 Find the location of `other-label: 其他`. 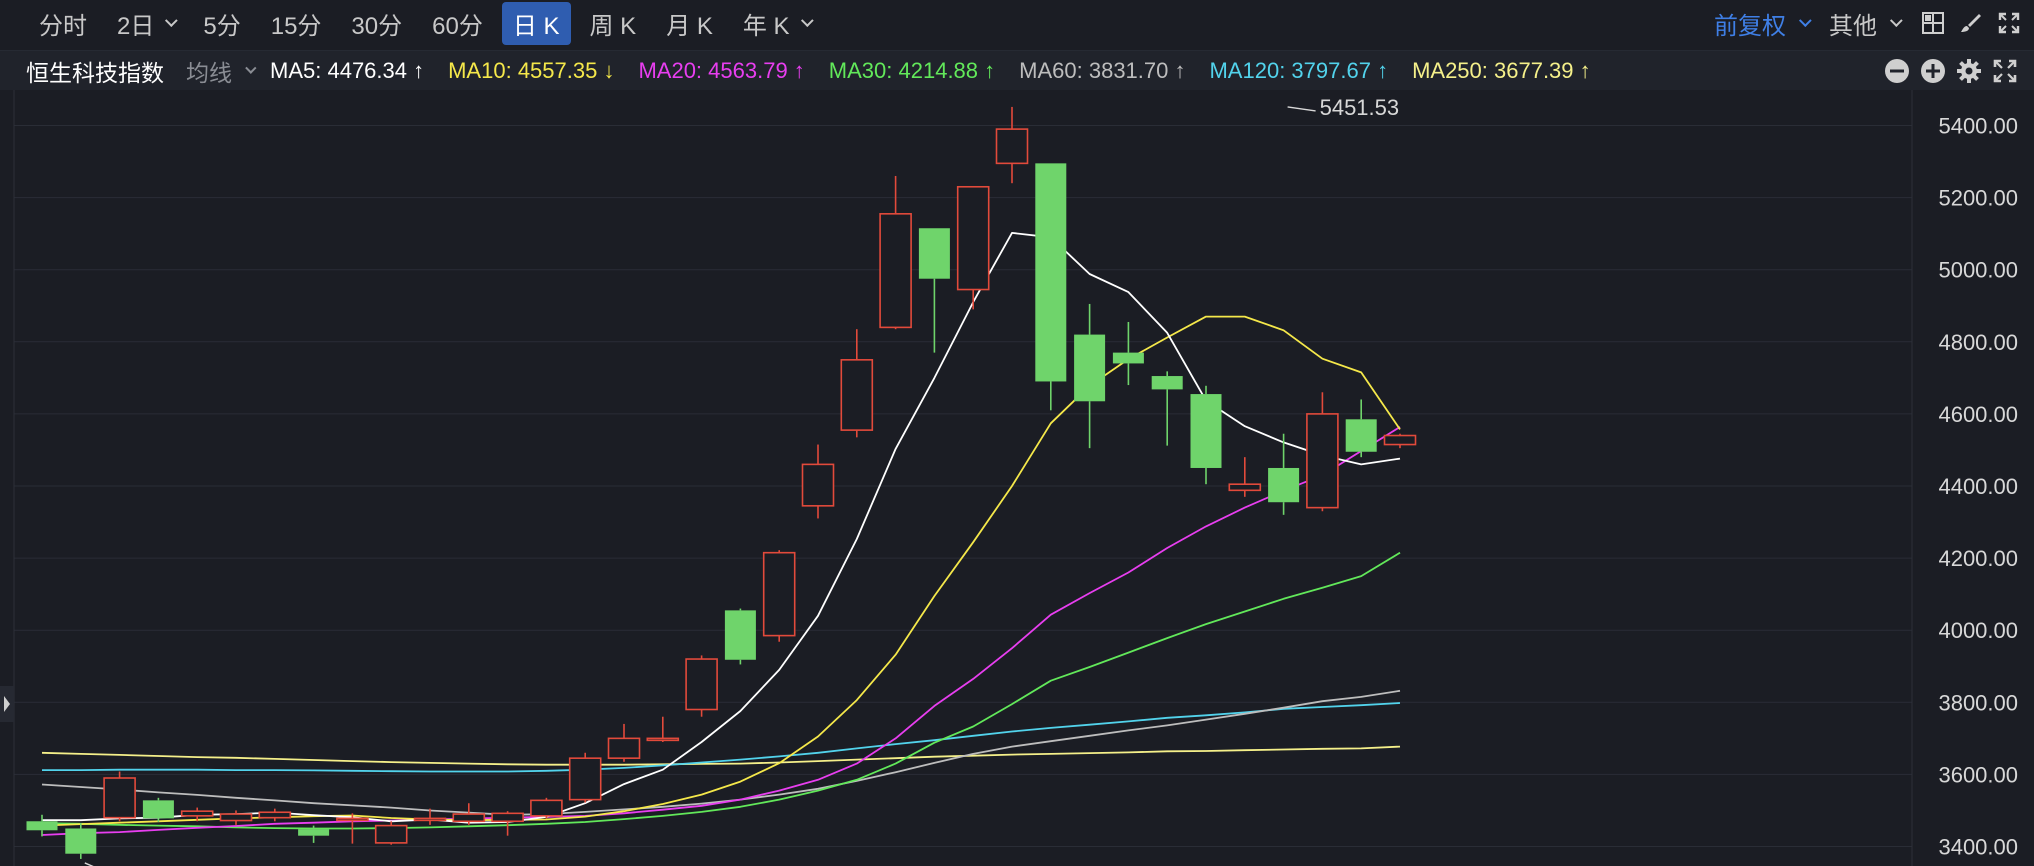

other-label: 其他 is located at coordinates (1853, 26).